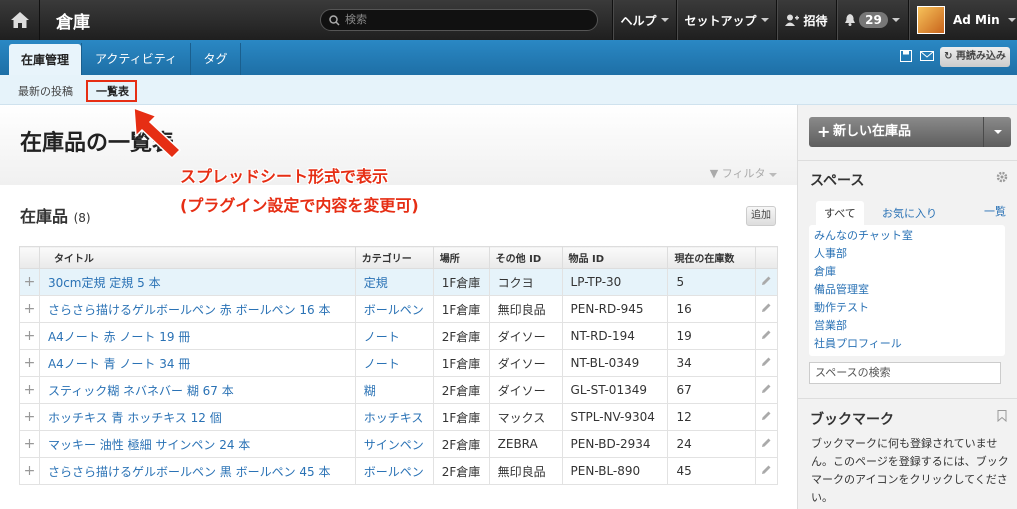  Describe the element at coordinates (975, 57) in the screenshot. I see `reload-button: ↻ 再読み込み` at that location.